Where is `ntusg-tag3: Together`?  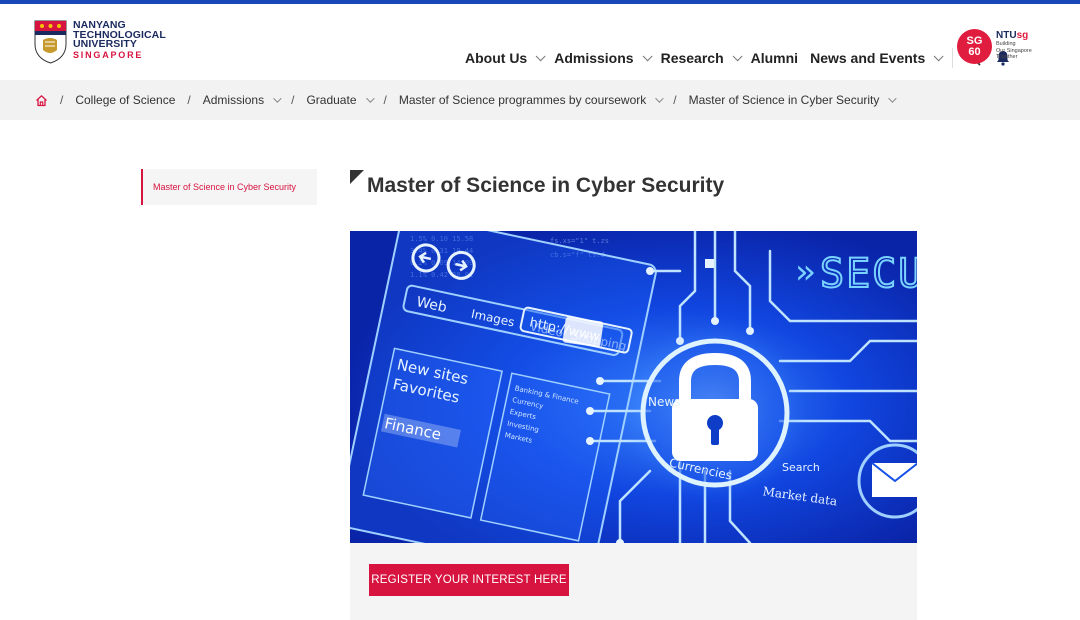 ntusg-tag3: Together is located at coordinates (1007, 57).